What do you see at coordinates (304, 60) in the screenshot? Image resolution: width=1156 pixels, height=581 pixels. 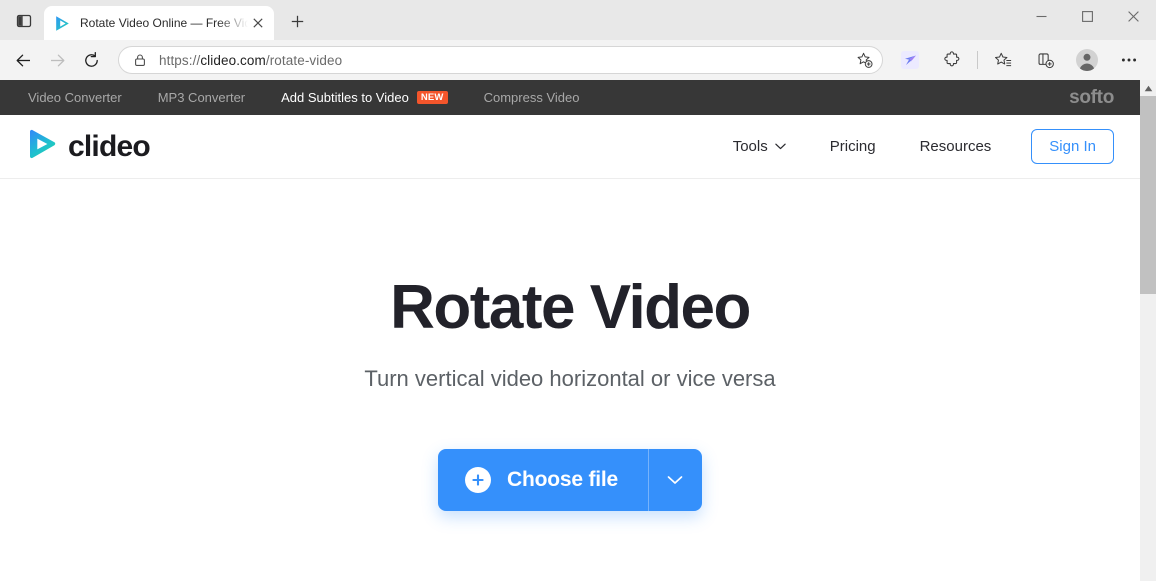 I see `url-path: /rotate-video` at bounding box center [304, 60].